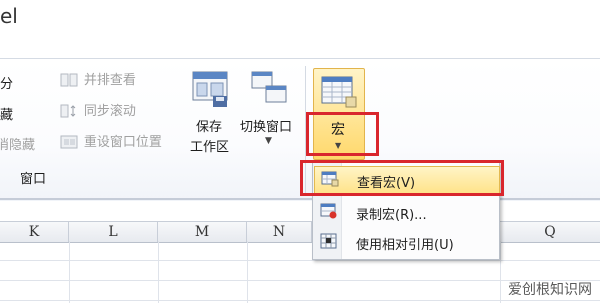 Image resolution: width=600 pixels, height=303 pixels. What do you see at coordinates (266, 127) in the screenshot?
I see `switch-windows-label: 切换窗口` at bounding box center [266, 127].